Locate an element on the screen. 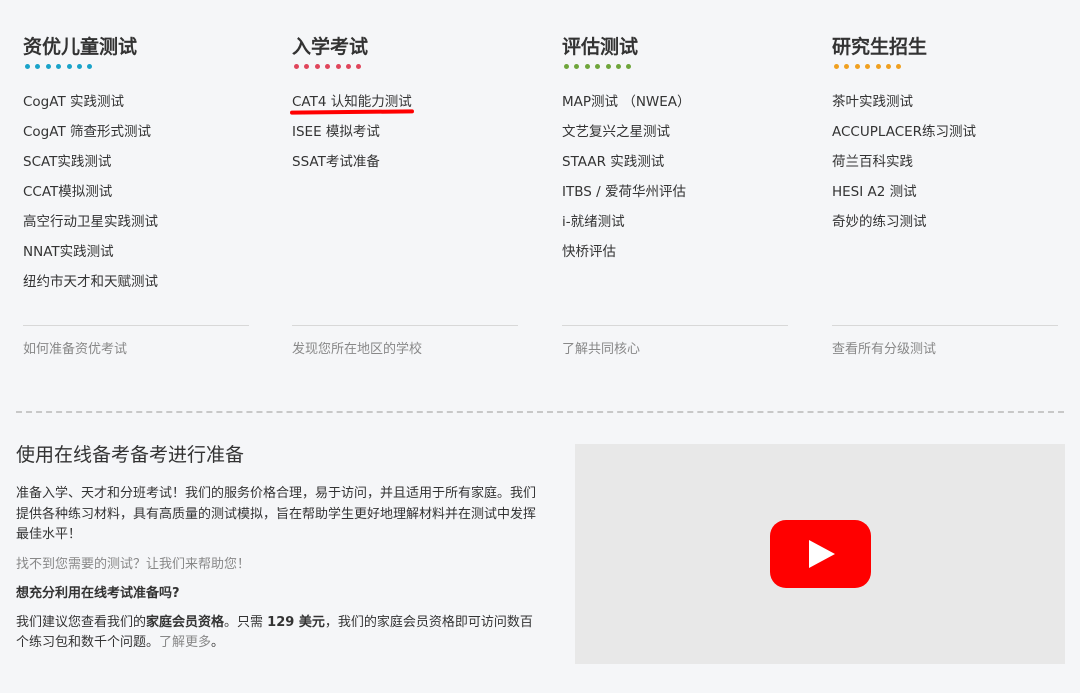 This screenshot has width=1080, height=693. family-membership-text: 家庭会员资格 is located at coordinates (185, 622).